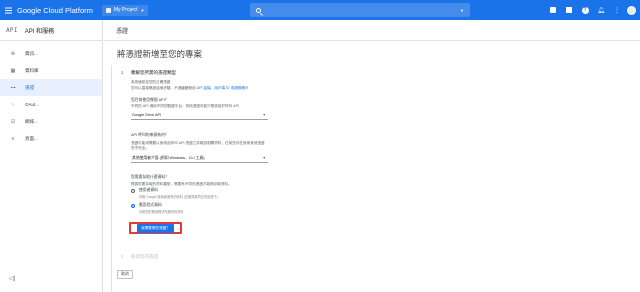 The image size is (640, 292). Describe the element at coordinates (133, 190) in the screenshot. I see `radio-button` at that location.